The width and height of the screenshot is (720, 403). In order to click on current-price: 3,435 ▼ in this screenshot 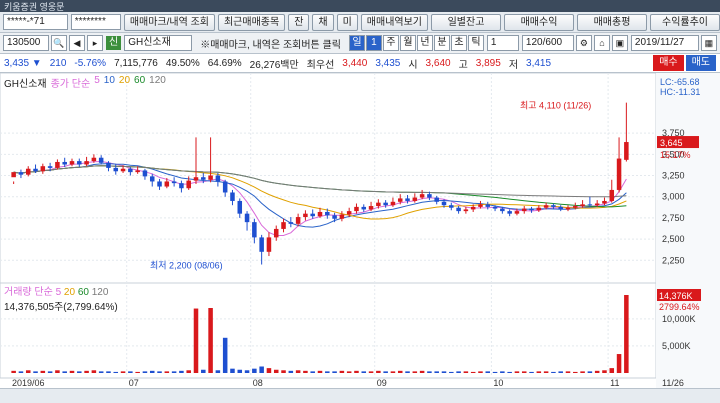, I will do `click(23, 63)`.